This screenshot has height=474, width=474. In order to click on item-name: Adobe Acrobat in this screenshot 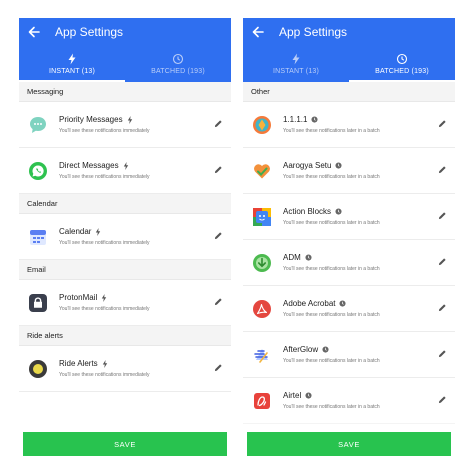, I will do `click(309, 303)`.